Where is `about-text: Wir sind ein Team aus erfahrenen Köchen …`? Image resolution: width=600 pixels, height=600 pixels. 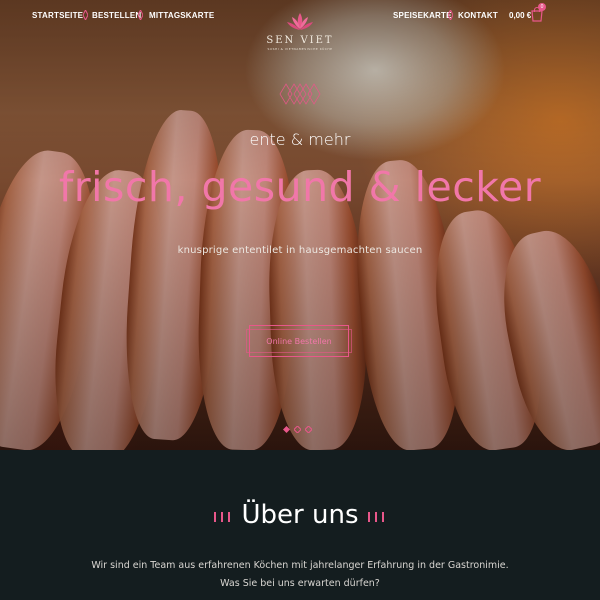
about-text: Wir sind ein Team aus erfahrenen Köchen … is located at coordinates (300, 574).